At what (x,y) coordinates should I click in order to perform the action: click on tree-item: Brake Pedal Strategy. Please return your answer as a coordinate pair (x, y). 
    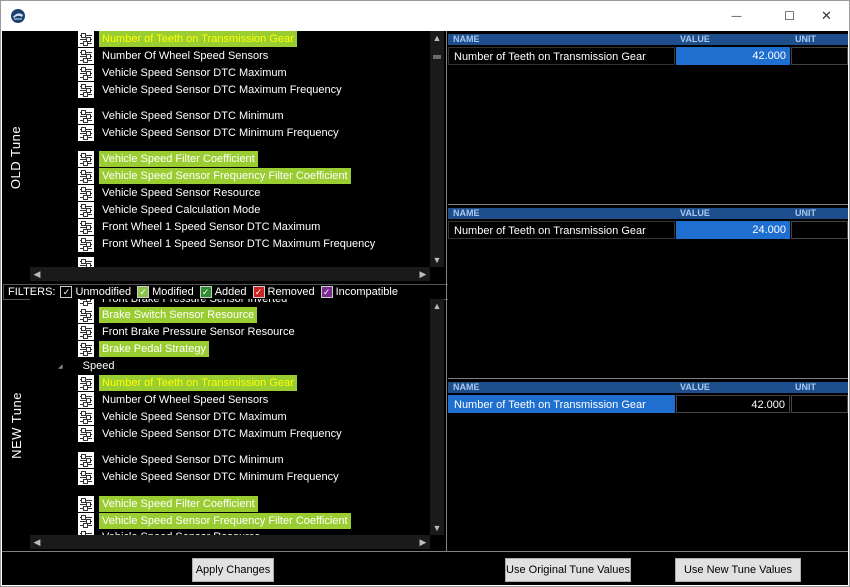
    Looking at the image, I should click on (143, 349).